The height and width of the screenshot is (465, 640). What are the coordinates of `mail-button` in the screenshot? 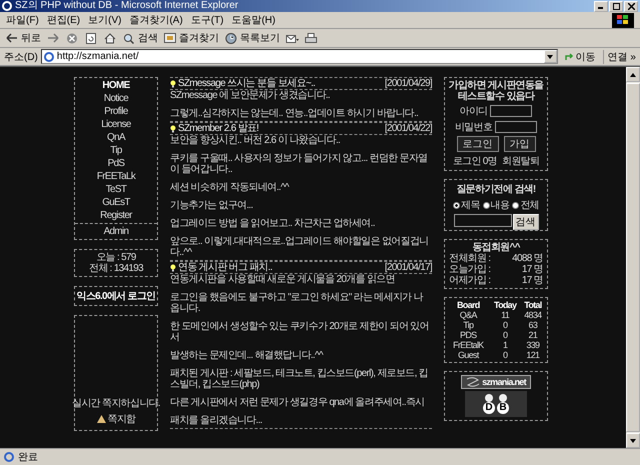 It's located at (292, 38).